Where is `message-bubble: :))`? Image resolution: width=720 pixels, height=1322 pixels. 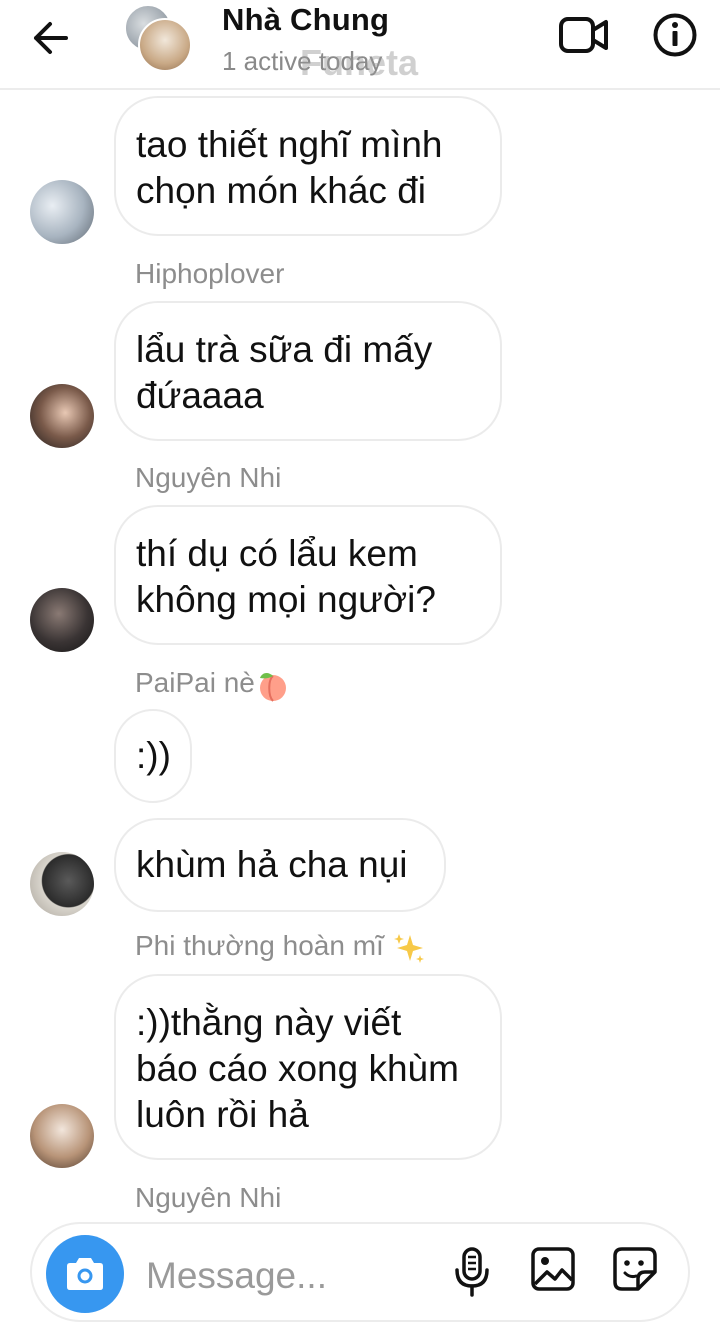 message-bubble: :)) is located at coordinates (153, 756).